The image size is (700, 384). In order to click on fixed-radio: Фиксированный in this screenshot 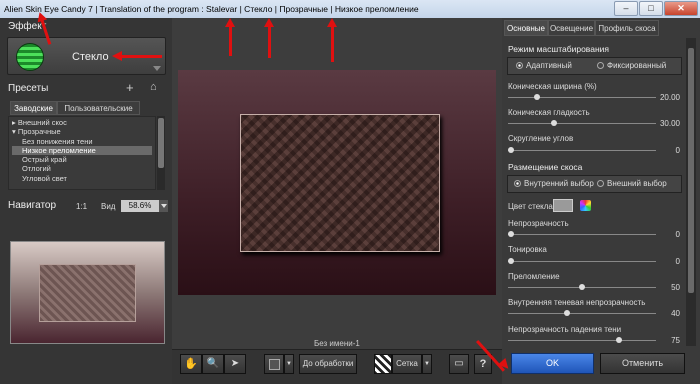, I will do `click(631, 65)`.